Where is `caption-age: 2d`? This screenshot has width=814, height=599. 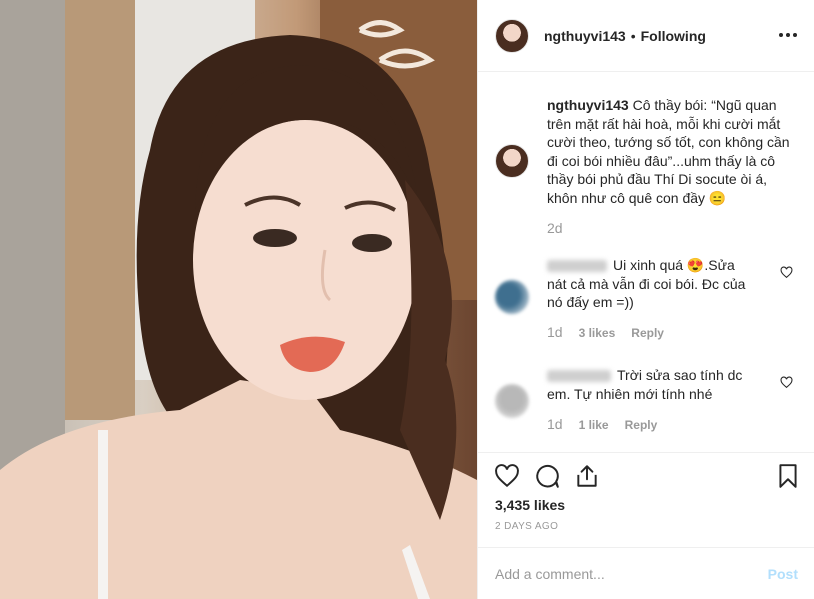 caption-age: 2d is located at coordinates (555, 228).